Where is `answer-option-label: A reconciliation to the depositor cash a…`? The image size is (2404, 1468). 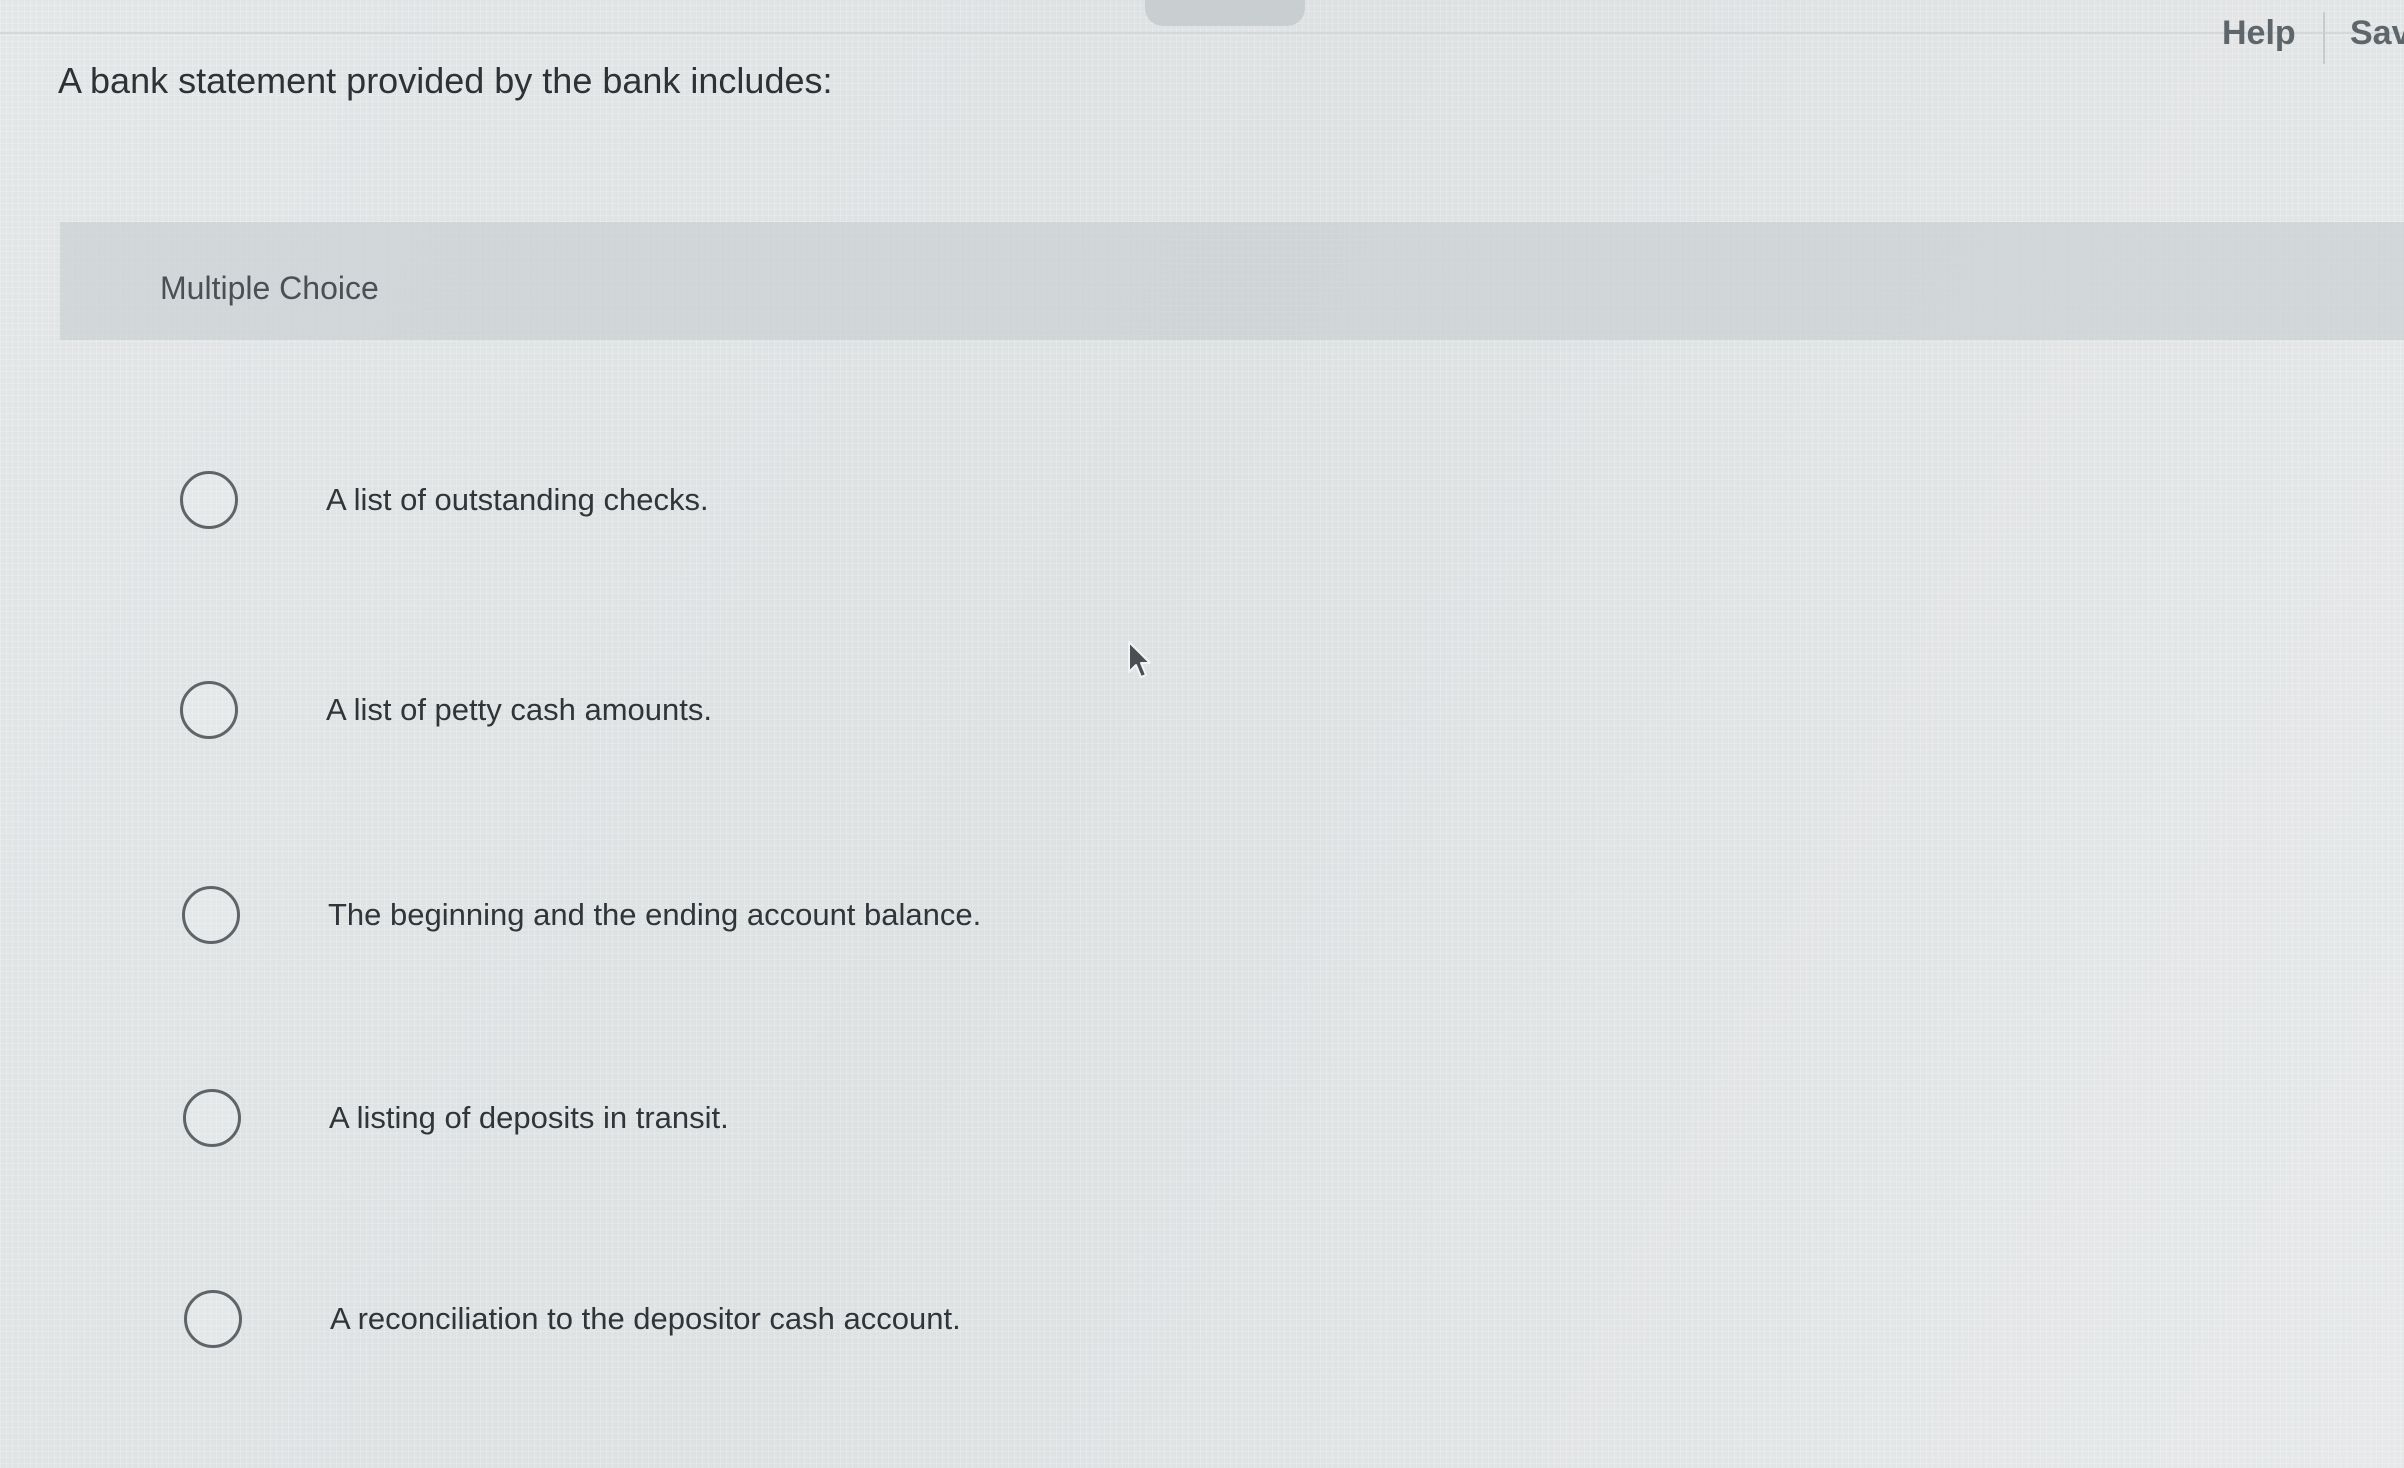 answer-option-label: A reconciliation to the depositor cash a… is located at coordinates (645, 1318).